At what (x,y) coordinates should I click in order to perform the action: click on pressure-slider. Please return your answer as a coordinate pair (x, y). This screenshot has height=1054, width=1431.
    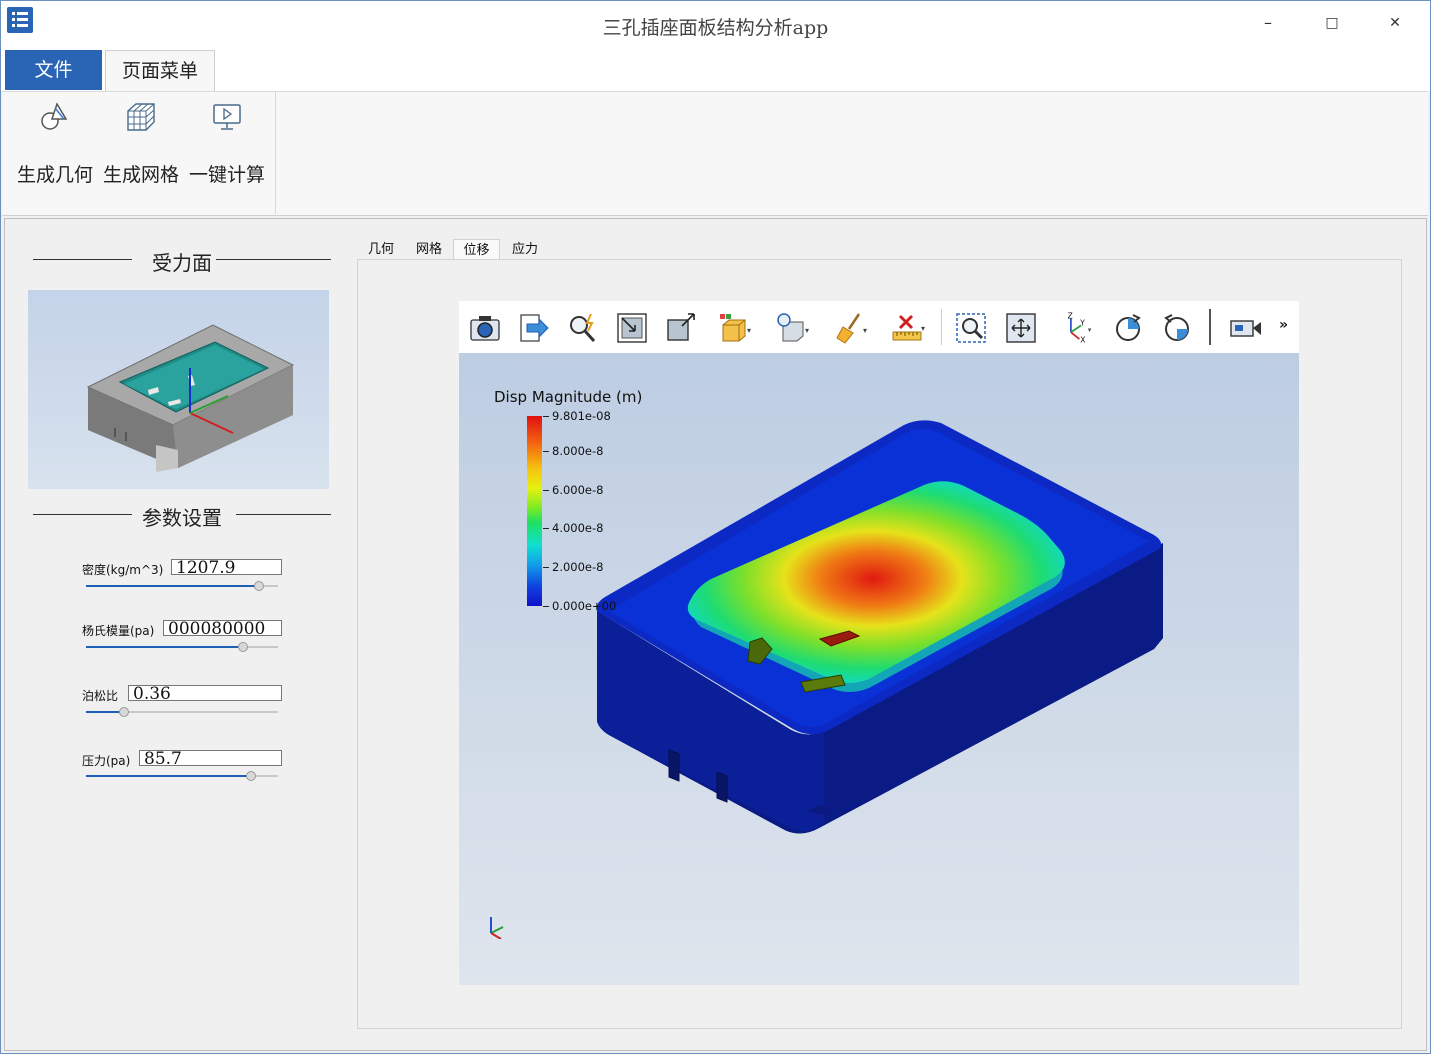
    Looking at the image, I should click on (182, 776).